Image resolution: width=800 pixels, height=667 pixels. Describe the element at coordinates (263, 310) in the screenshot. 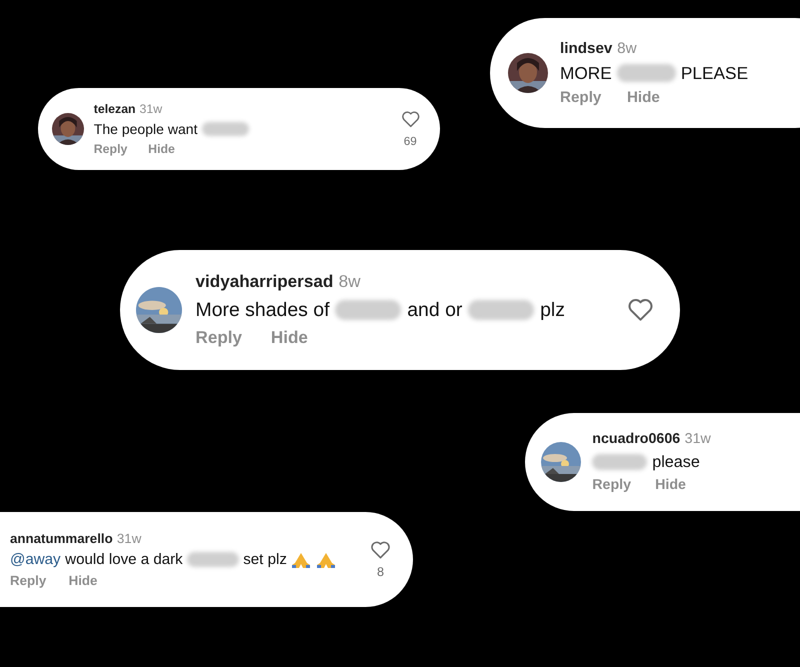

I see `comment-text: More shades of` at that location.